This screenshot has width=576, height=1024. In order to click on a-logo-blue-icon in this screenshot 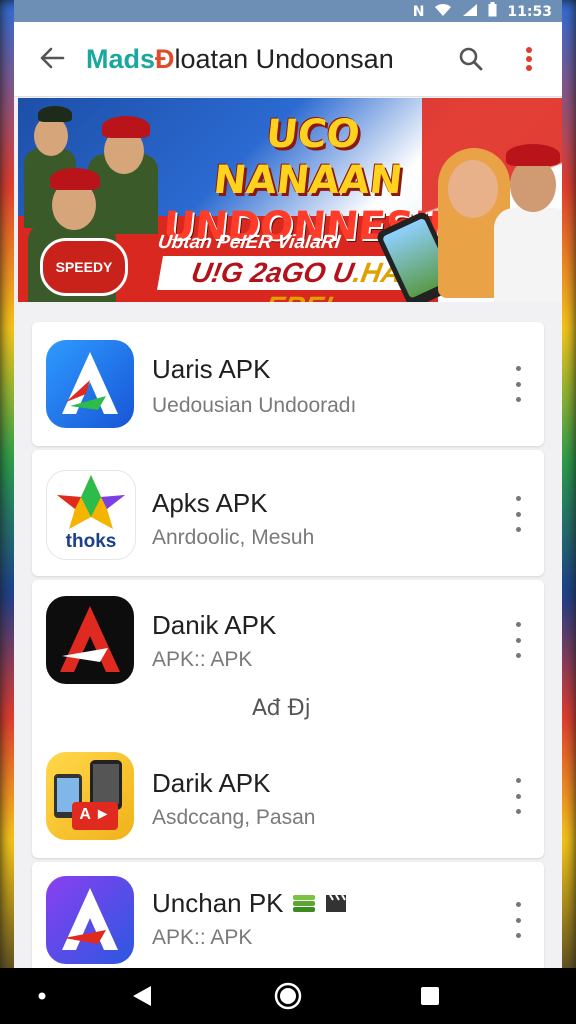, I will do `click(90, 384)`.